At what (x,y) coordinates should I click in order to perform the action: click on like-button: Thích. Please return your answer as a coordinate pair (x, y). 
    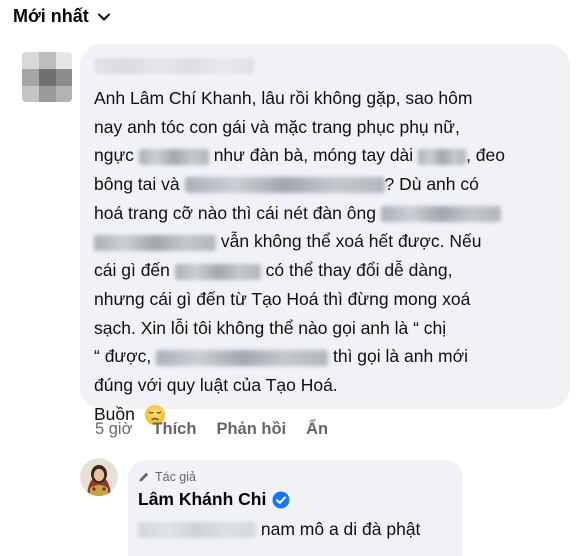
    Looking at the image, I should click on (174, 429).